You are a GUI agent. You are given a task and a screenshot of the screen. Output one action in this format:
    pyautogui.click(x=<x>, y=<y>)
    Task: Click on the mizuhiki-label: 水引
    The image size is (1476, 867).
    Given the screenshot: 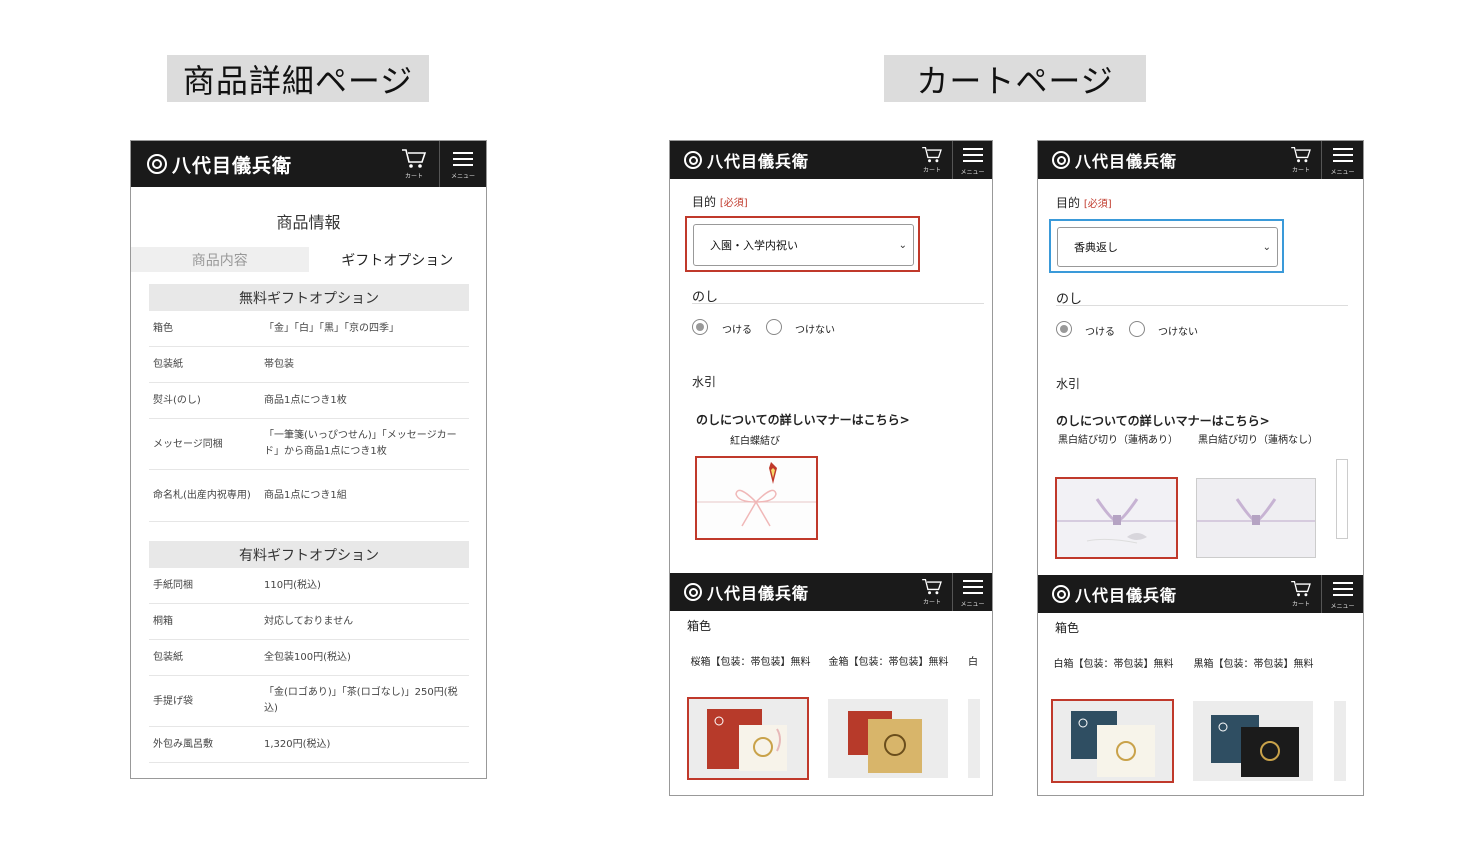 What is the action you would take?
    pyautogui.click(x=704, y=382)
    